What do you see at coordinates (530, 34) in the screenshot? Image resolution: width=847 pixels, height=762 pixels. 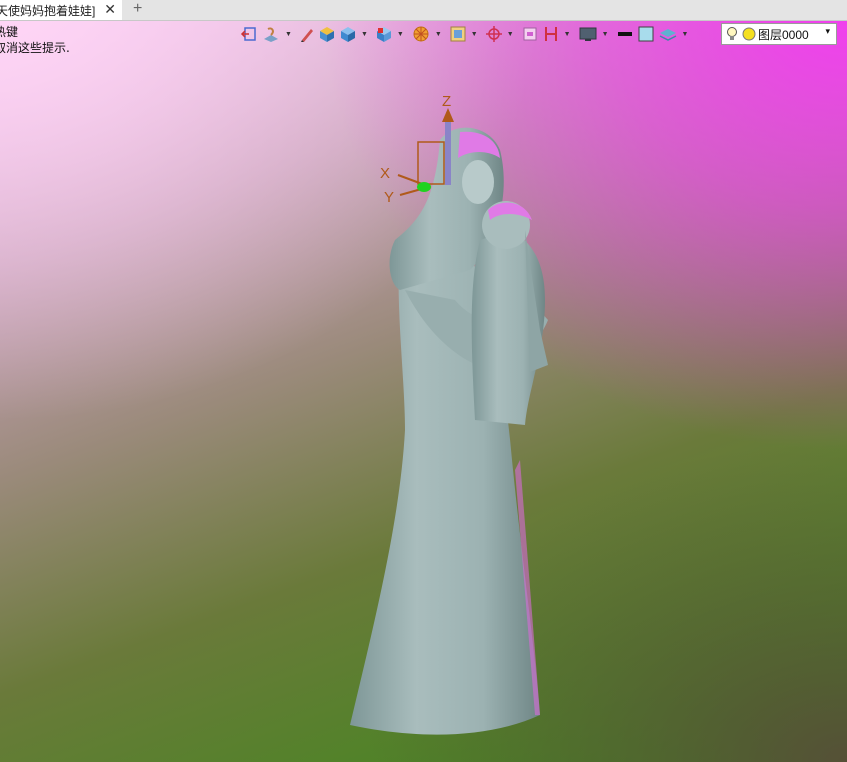 I see `clip-plane-icon` at bounding box center [530, 34].